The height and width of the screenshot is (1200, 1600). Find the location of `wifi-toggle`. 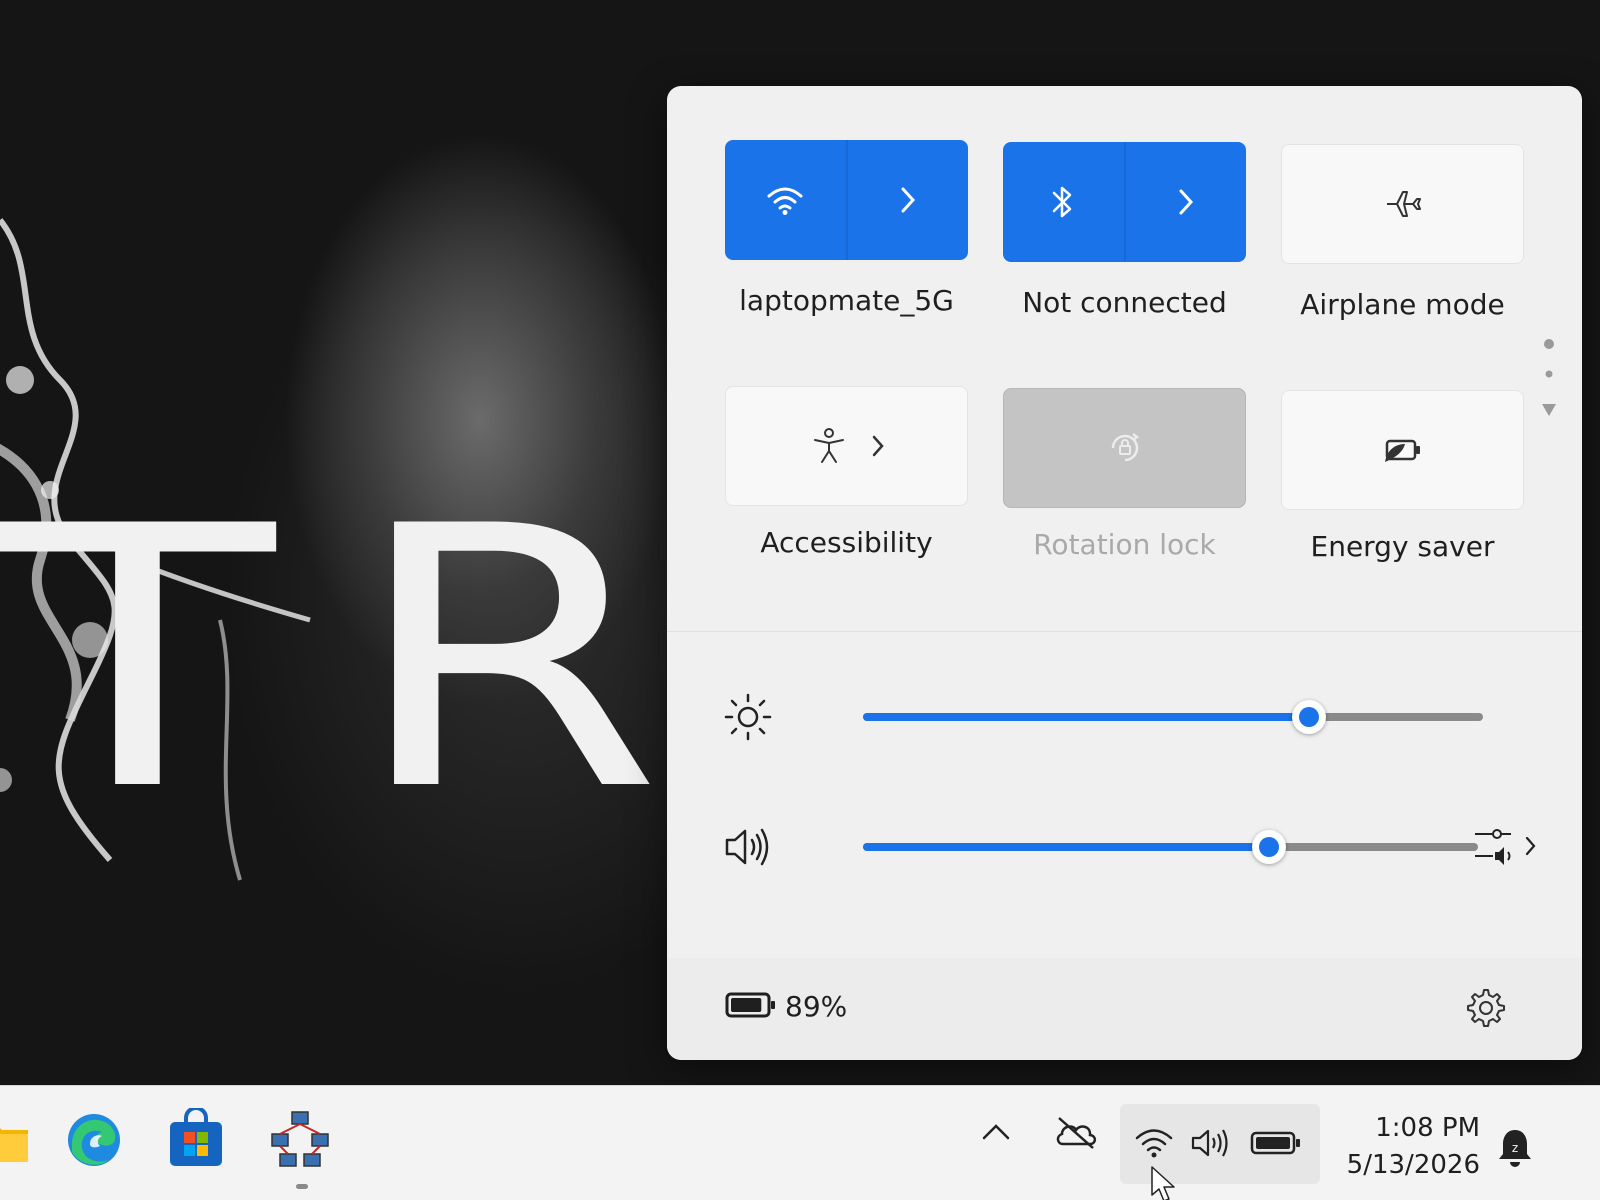

wifi-toggle is located at coordinates (786, 200).